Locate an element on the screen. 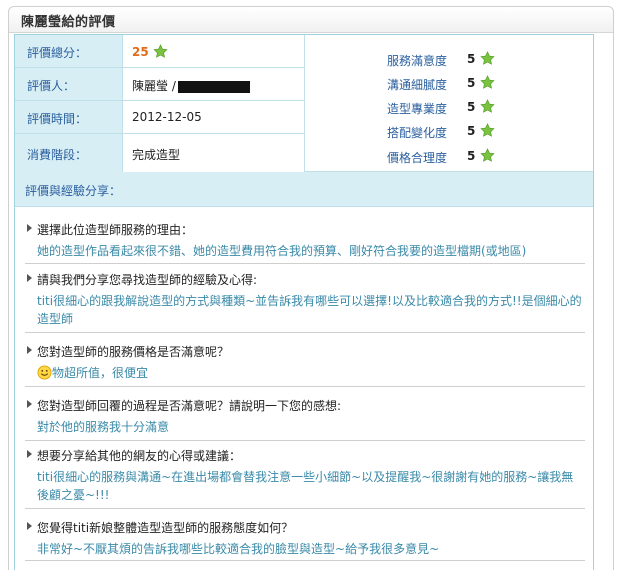 This screenshot has height=570, width=640. ratings-panel: 服務滿意度 5 溝通細膩度 5 造型專業度 5 搭配變化度 5 價格合理度 5 is located at coordinates (448, 103).